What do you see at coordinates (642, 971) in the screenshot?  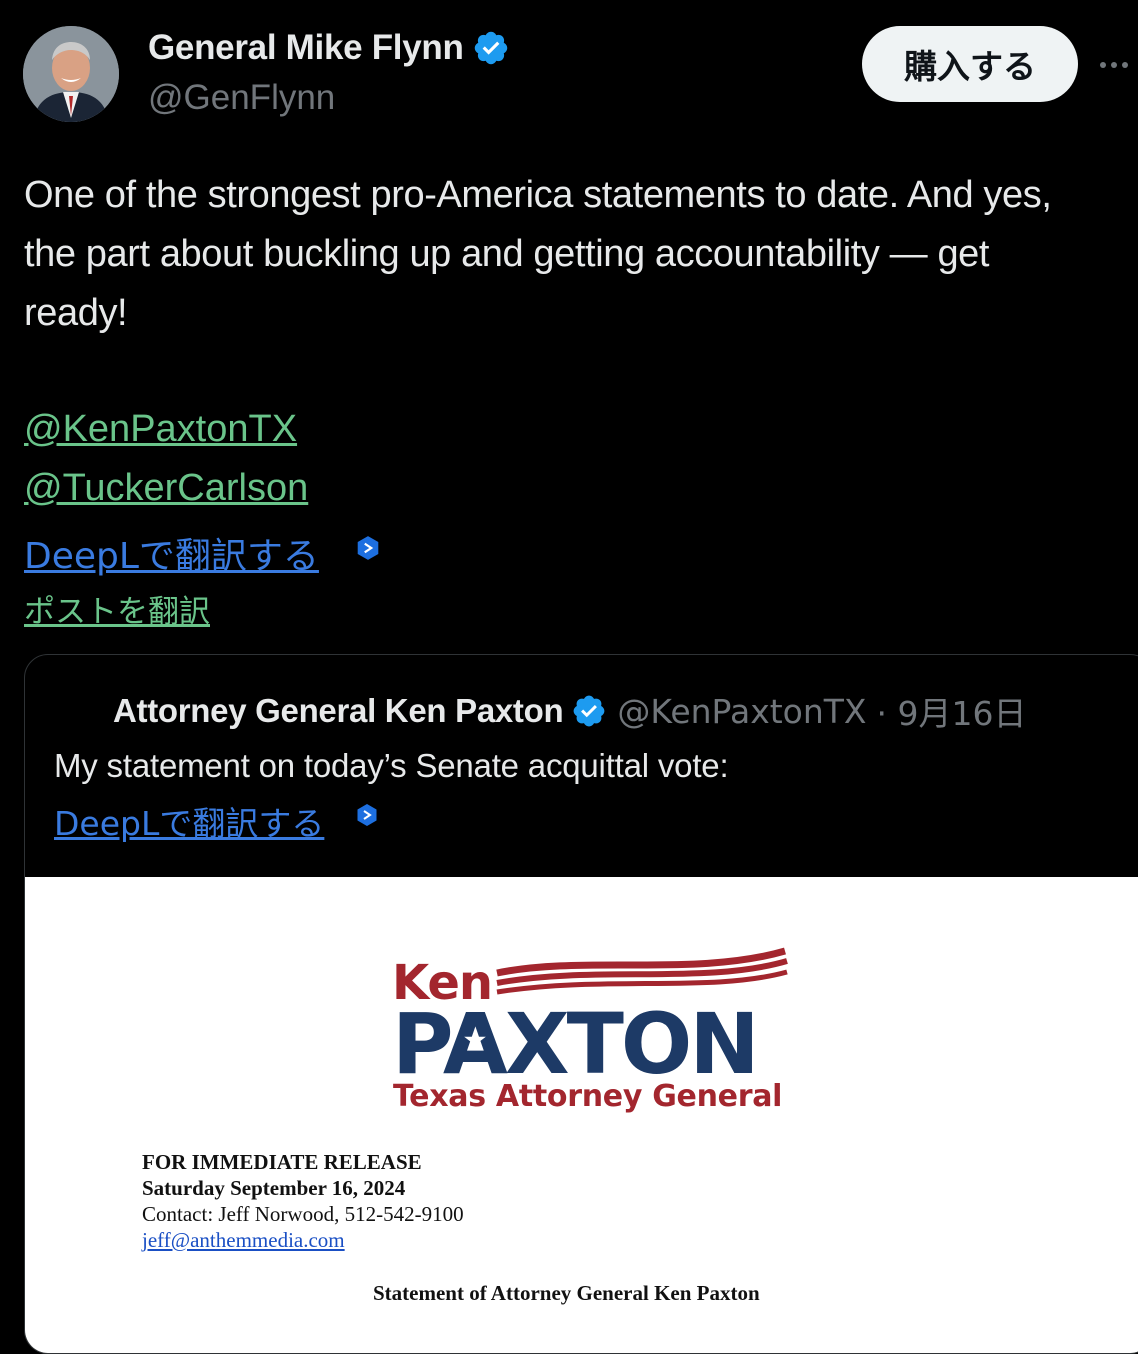 I see `flag-stripes-icon` at bounding box center [642, 971].